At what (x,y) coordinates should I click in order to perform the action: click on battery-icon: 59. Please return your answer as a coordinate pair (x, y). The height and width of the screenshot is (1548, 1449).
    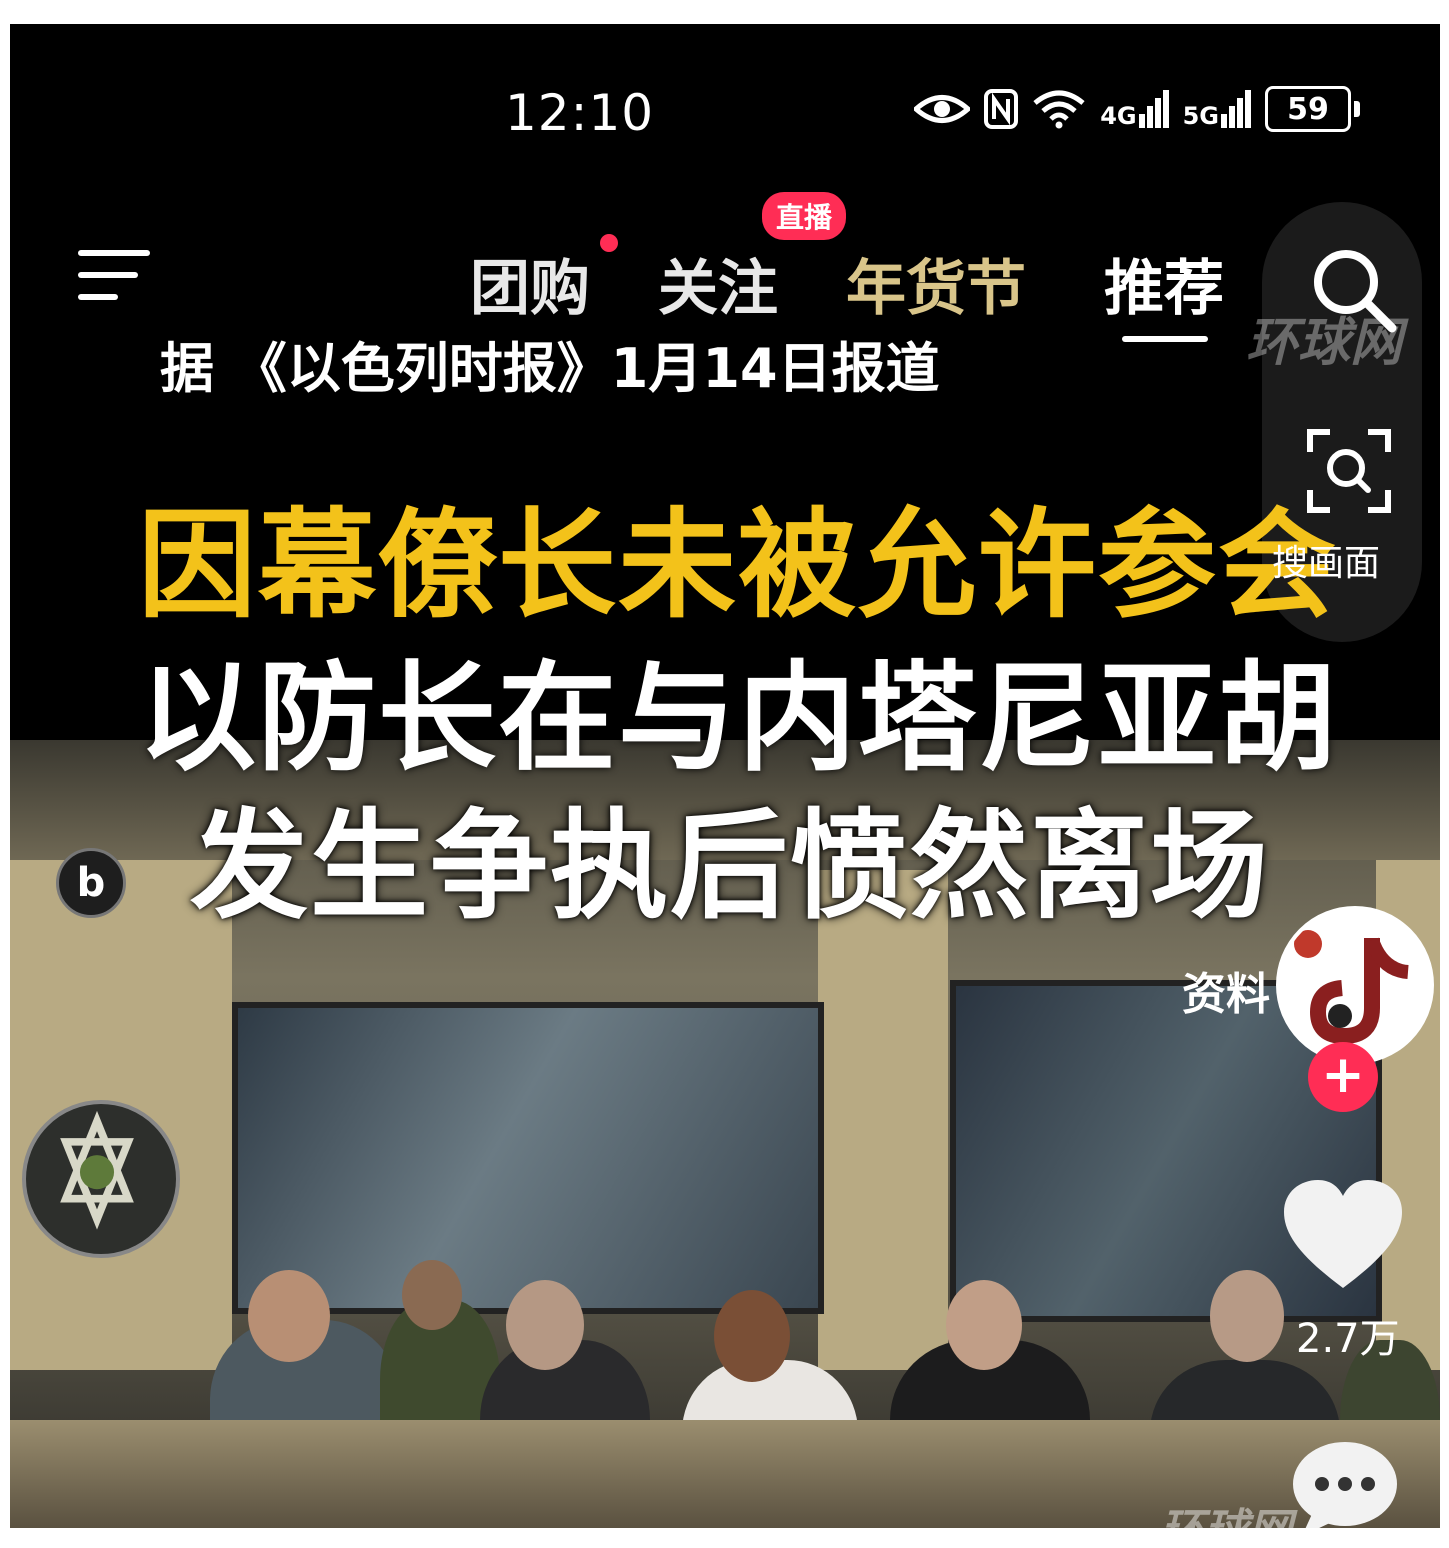
    Looking at the image, I should click on (1312, 109).